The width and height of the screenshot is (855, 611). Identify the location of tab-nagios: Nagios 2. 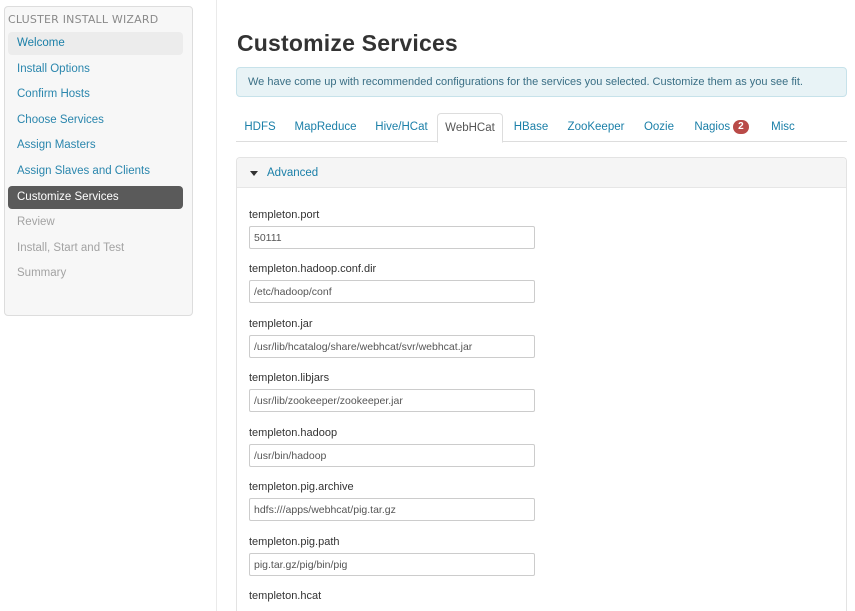
(721, 127).